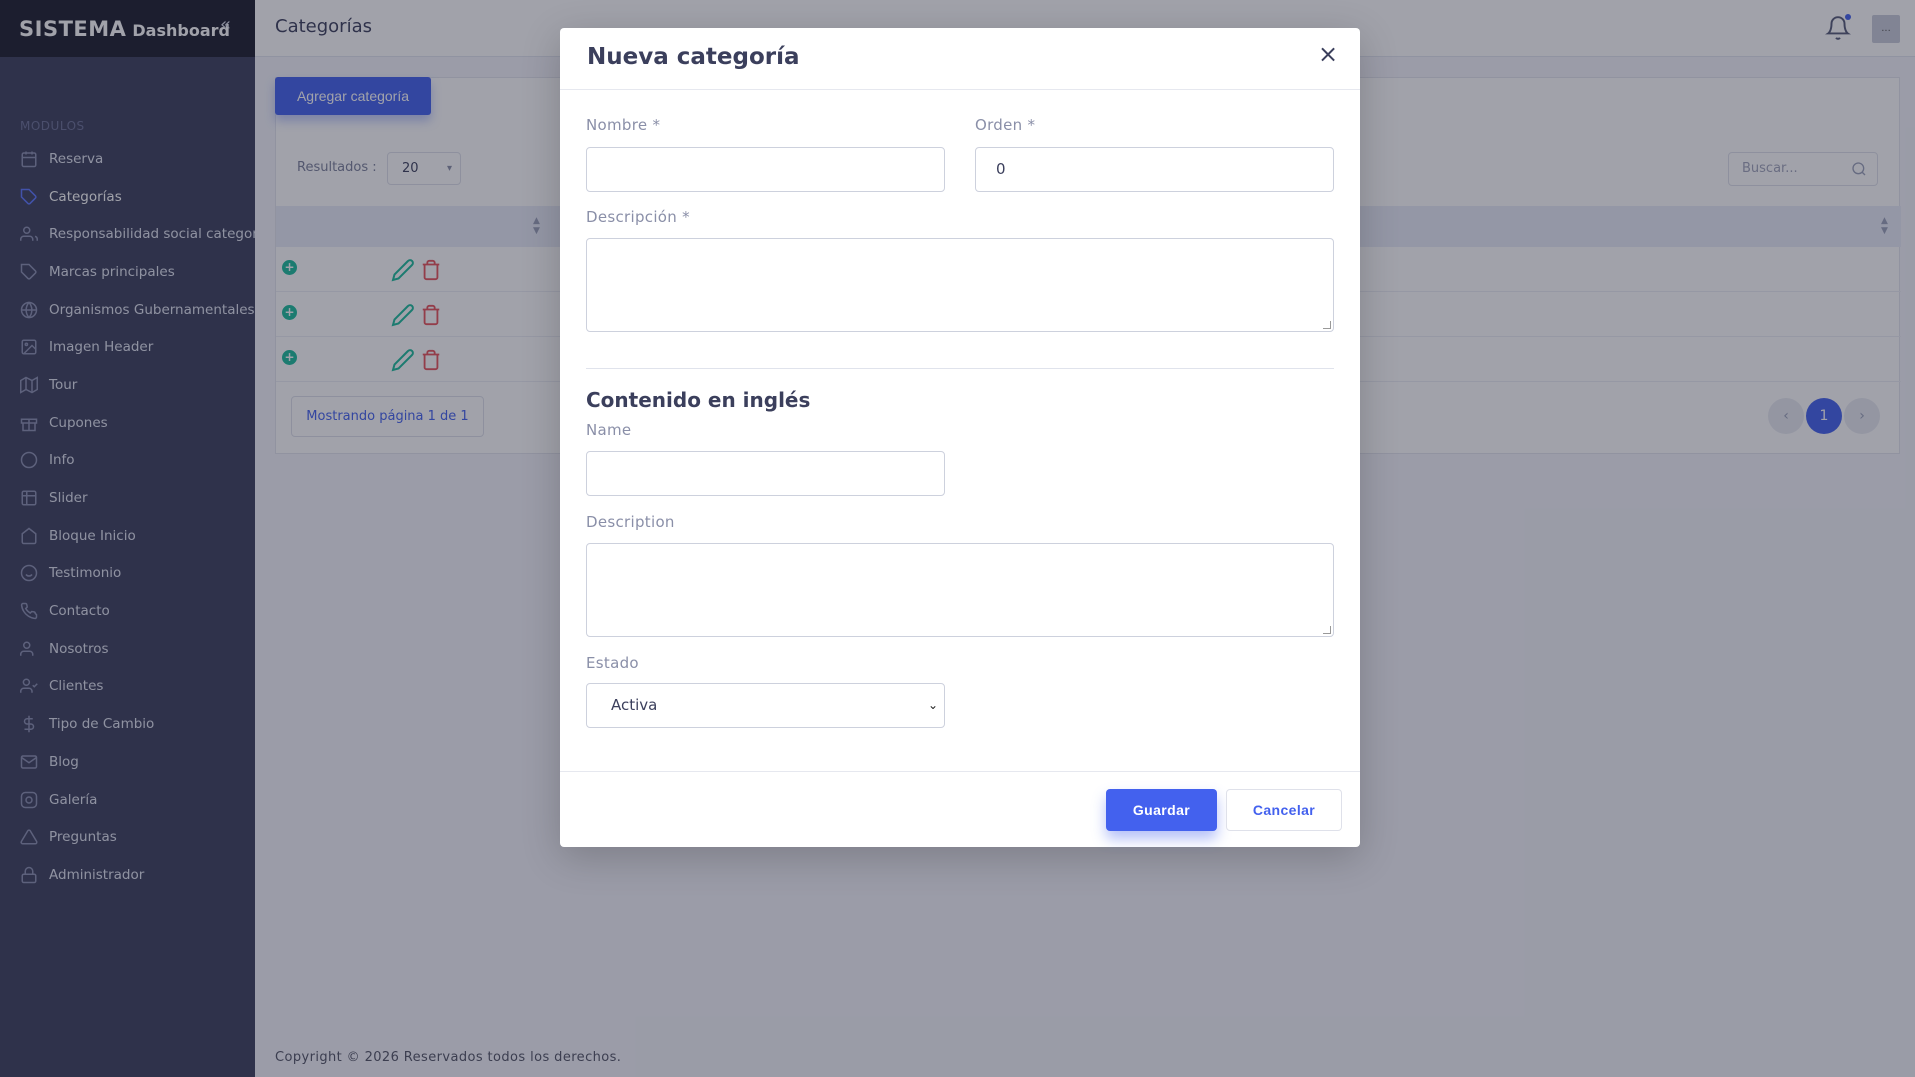 The image size is (1915, 1077). What do you see at coordinates (932, 705) in the screenshot?
I see `chevron-down-icon: ⌄` at bounding box center [932, 705].